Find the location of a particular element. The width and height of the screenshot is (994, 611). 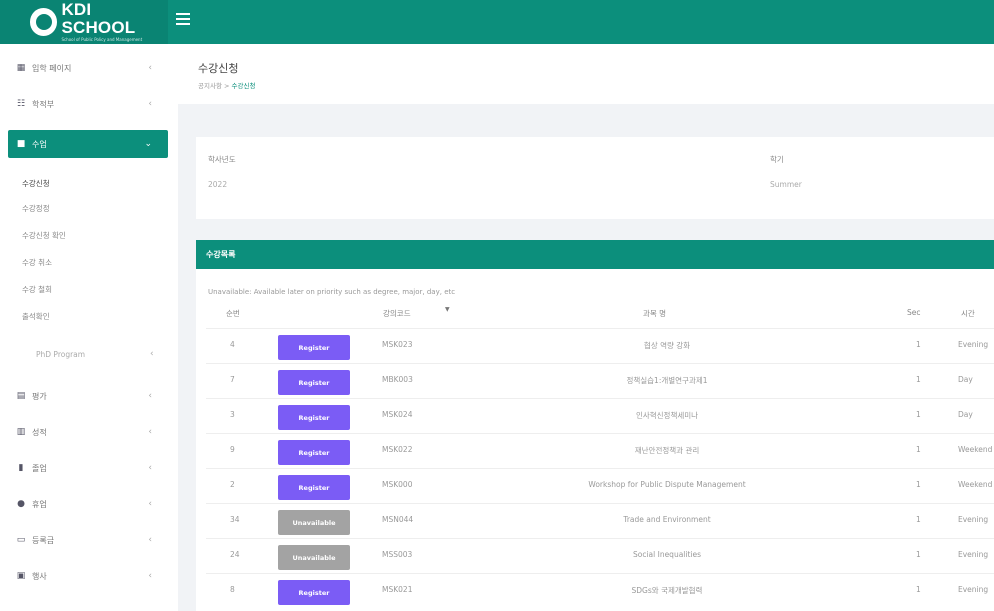

list-icon: ☷ is located at coordinates (21, 104).